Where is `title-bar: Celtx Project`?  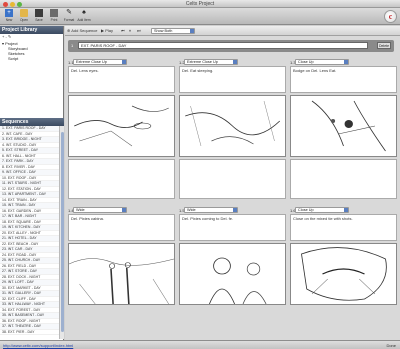
title-bar: Celtx Project is located at coordinates (200, 4).